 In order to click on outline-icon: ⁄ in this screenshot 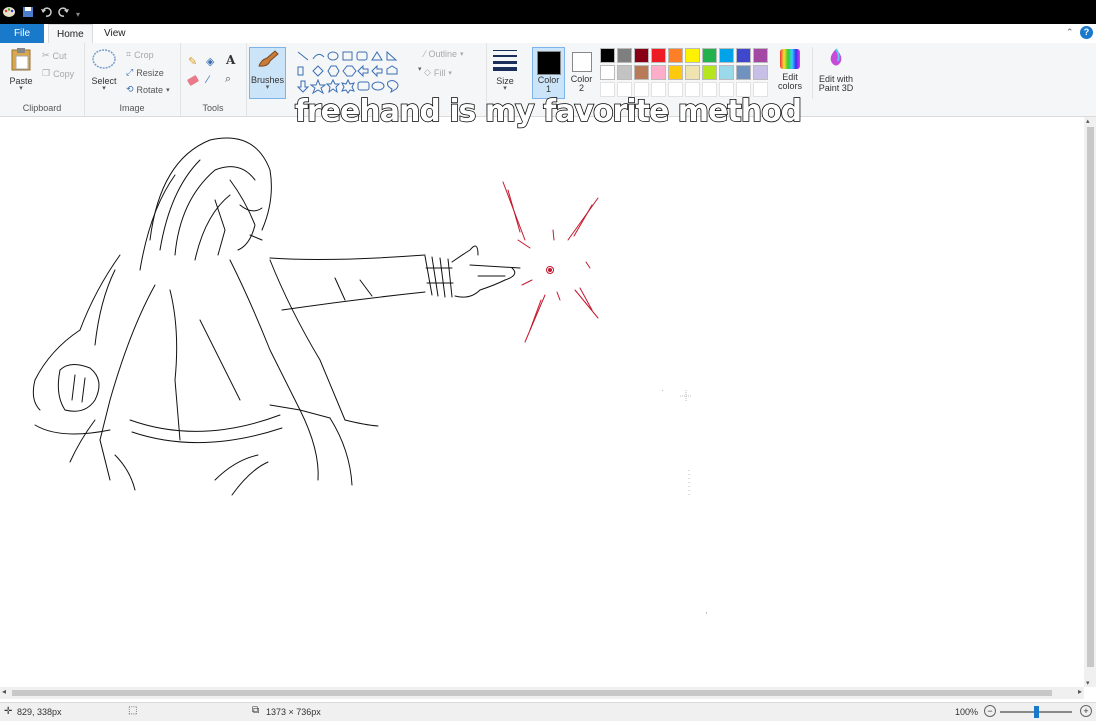, I will do `click(425, 54)`.